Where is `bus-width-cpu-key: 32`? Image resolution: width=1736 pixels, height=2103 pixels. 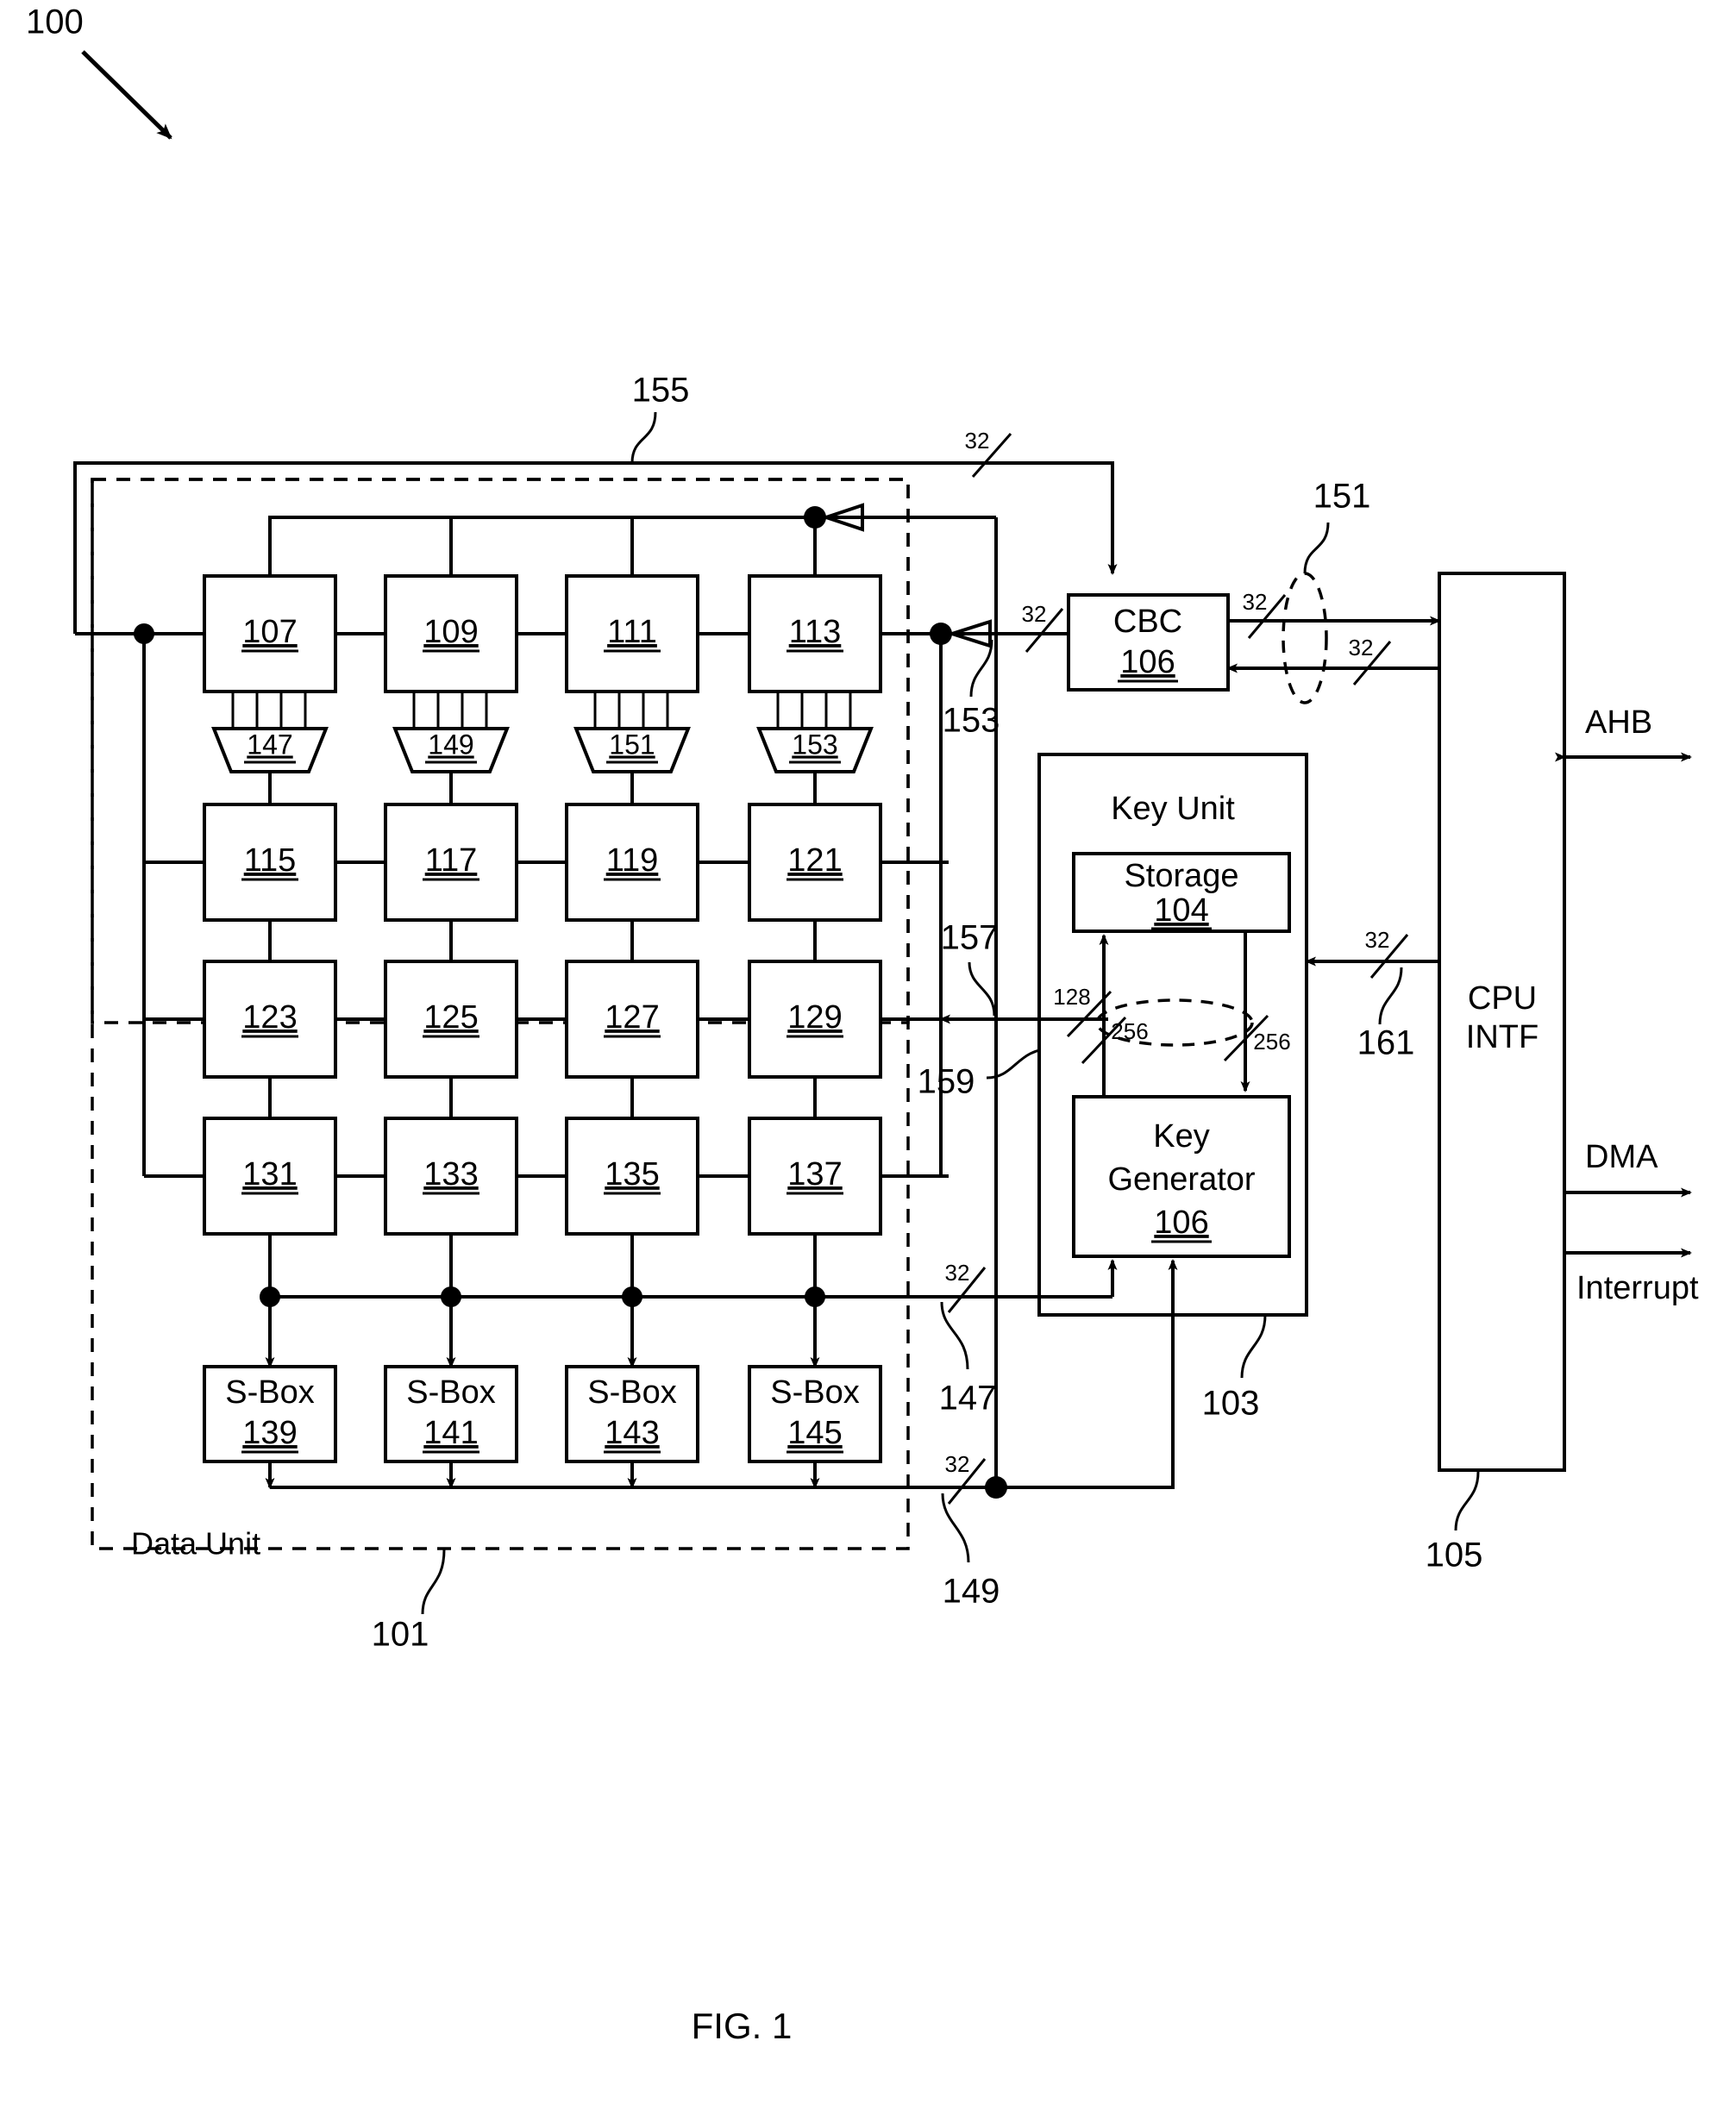
bus-width-cpu-key: 32 is located at coordinates (1377, 940).